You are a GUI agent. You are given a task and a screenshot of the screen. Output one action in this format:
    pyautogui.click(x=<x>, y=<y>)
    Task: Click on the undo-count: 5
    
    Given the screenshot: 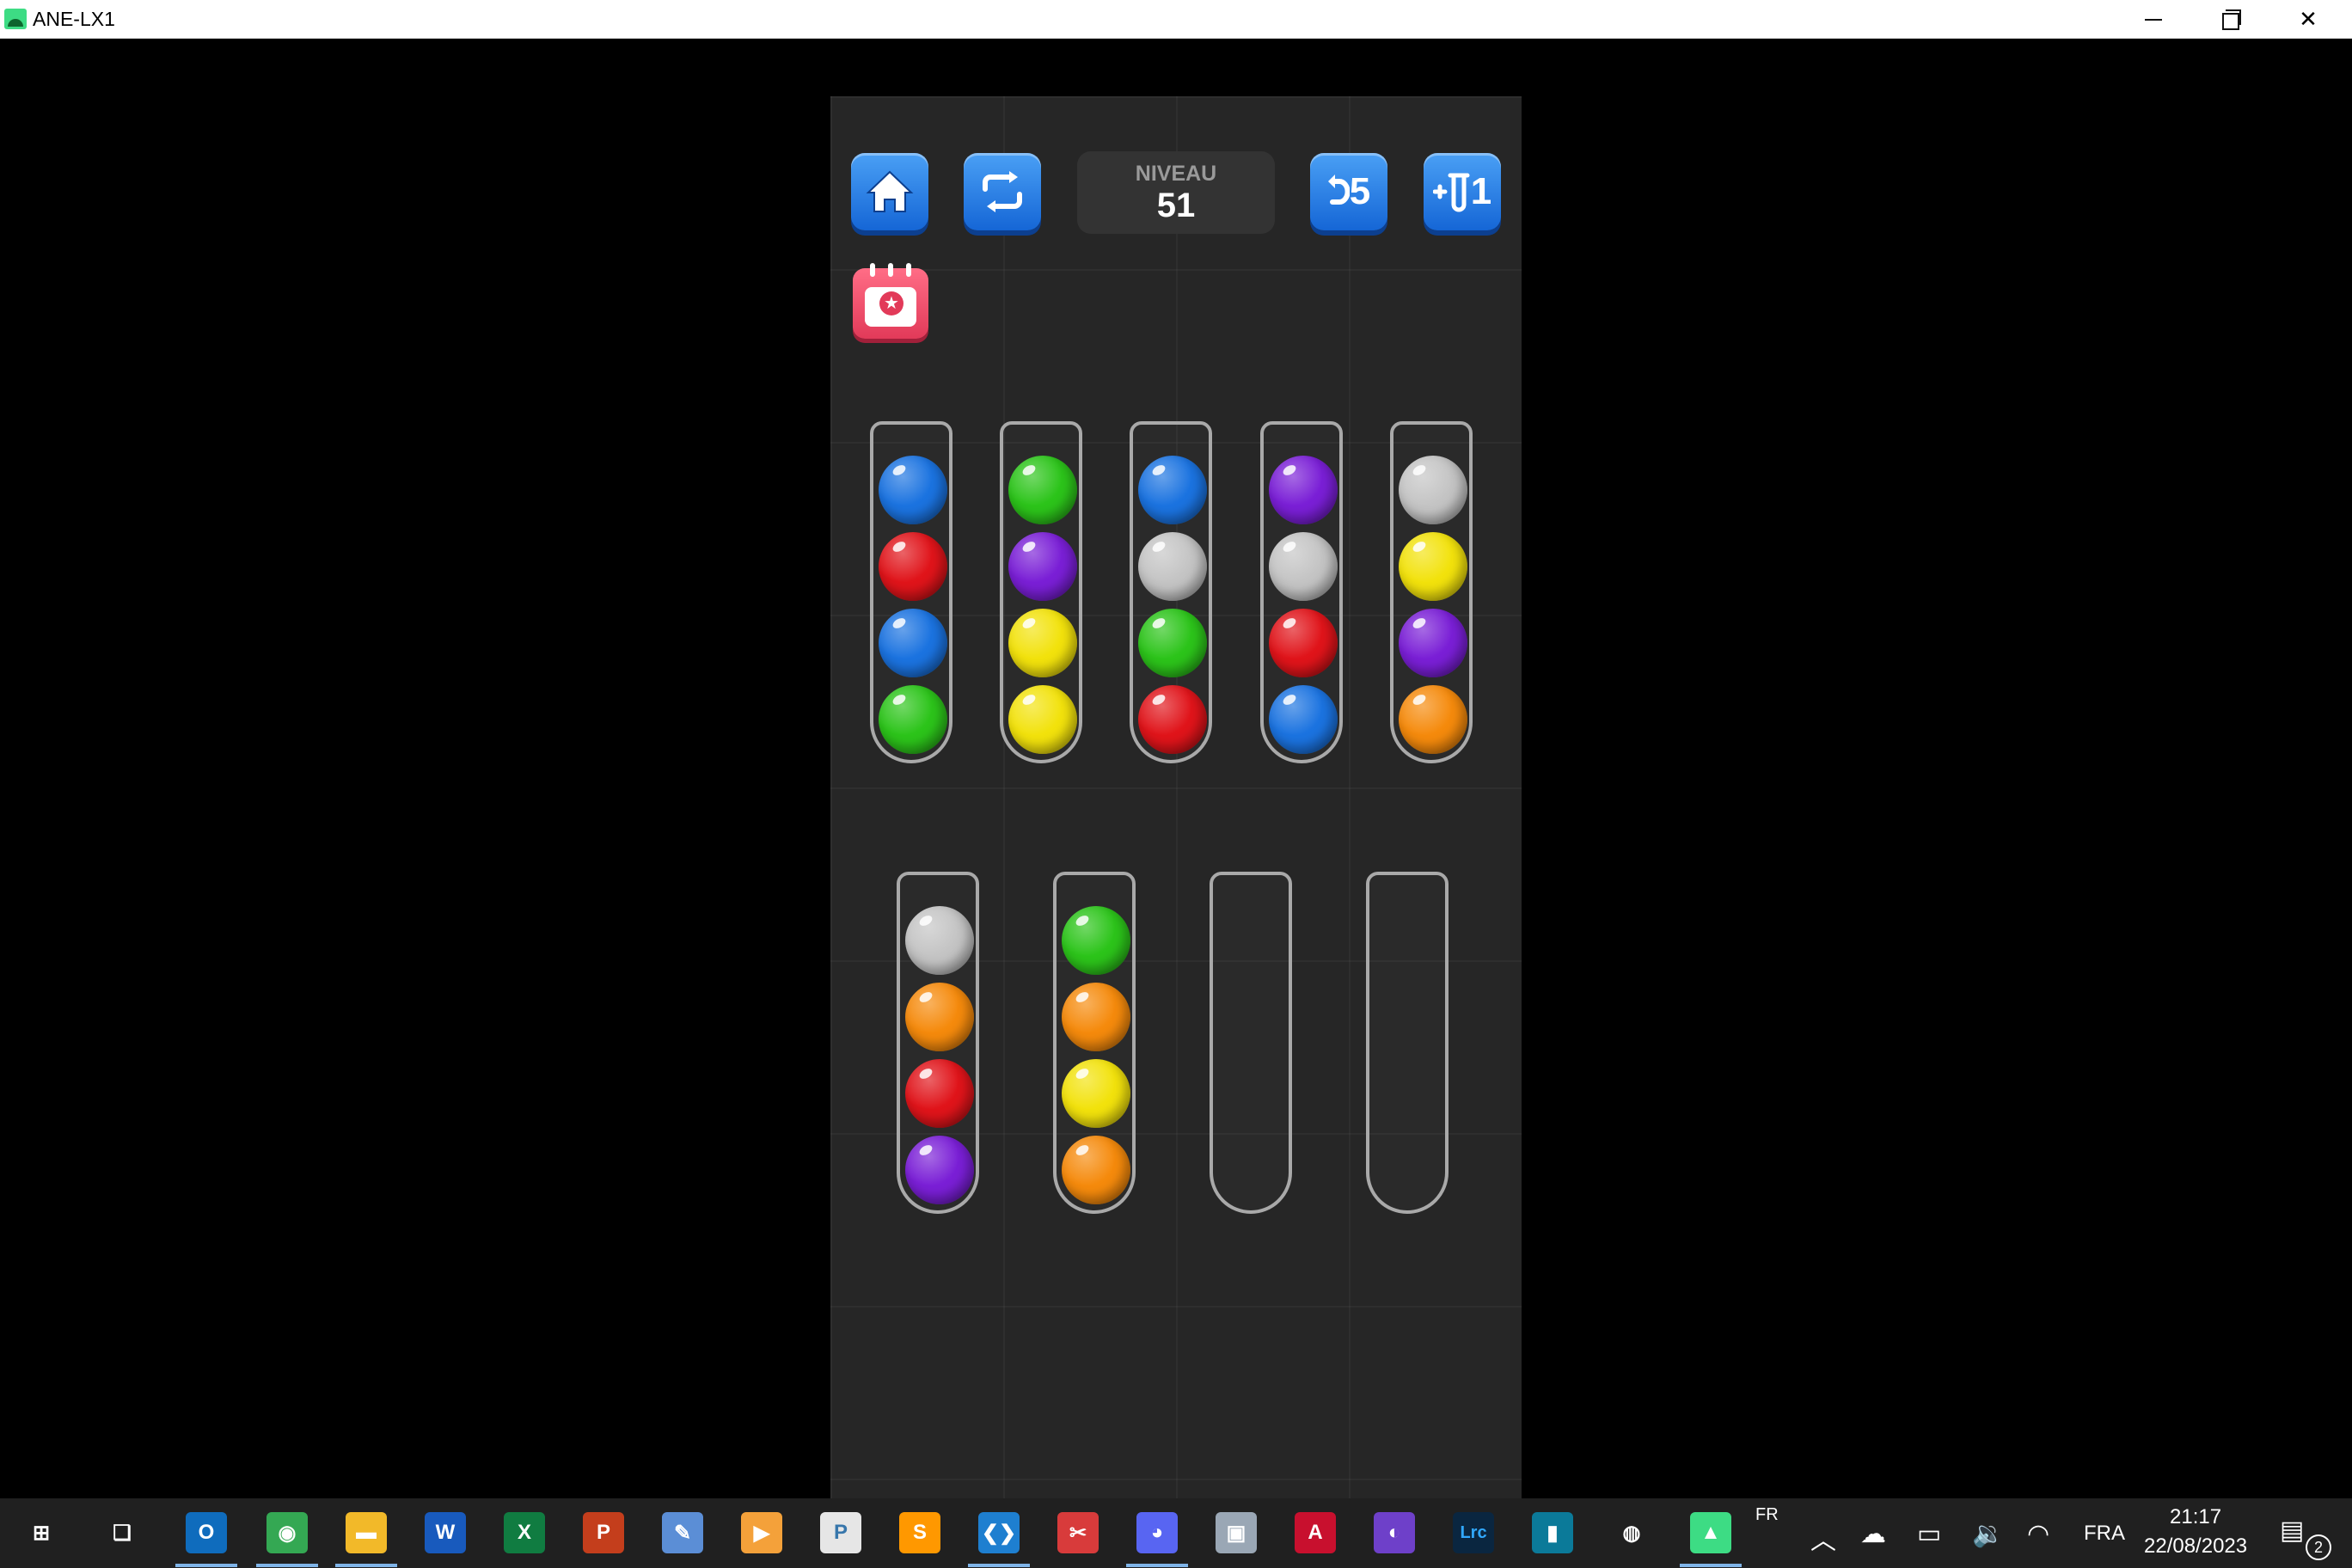 What is the action you would take?
    pyautogui.click(x=1360, y=191)
    